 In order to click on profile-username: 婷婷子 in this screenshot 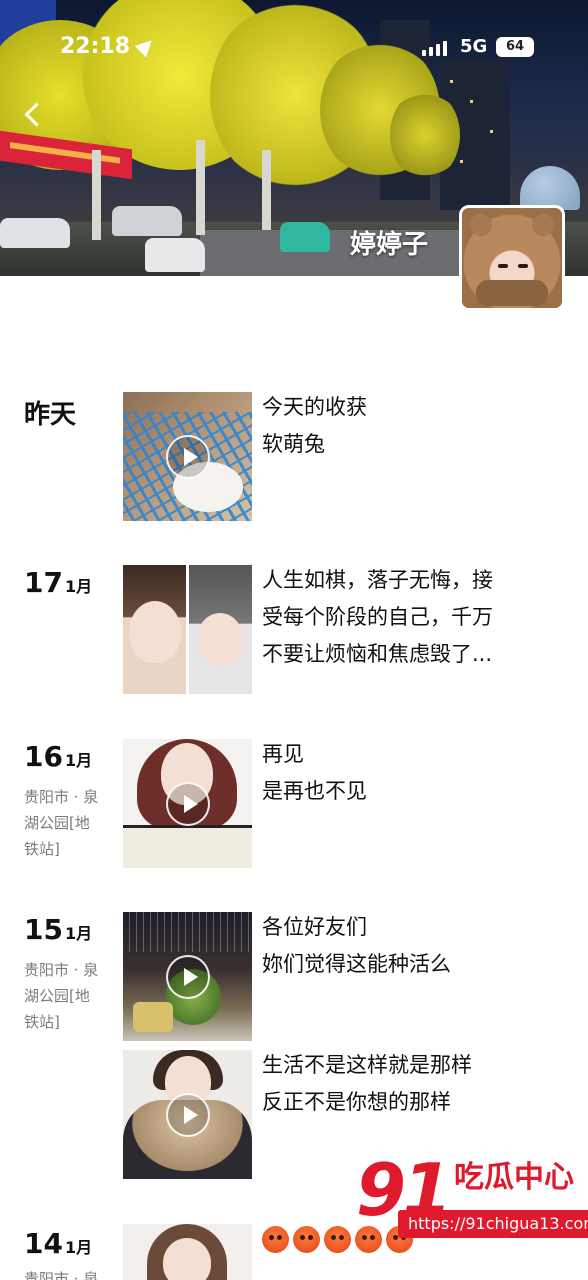, I will do `click(389, 245)`.